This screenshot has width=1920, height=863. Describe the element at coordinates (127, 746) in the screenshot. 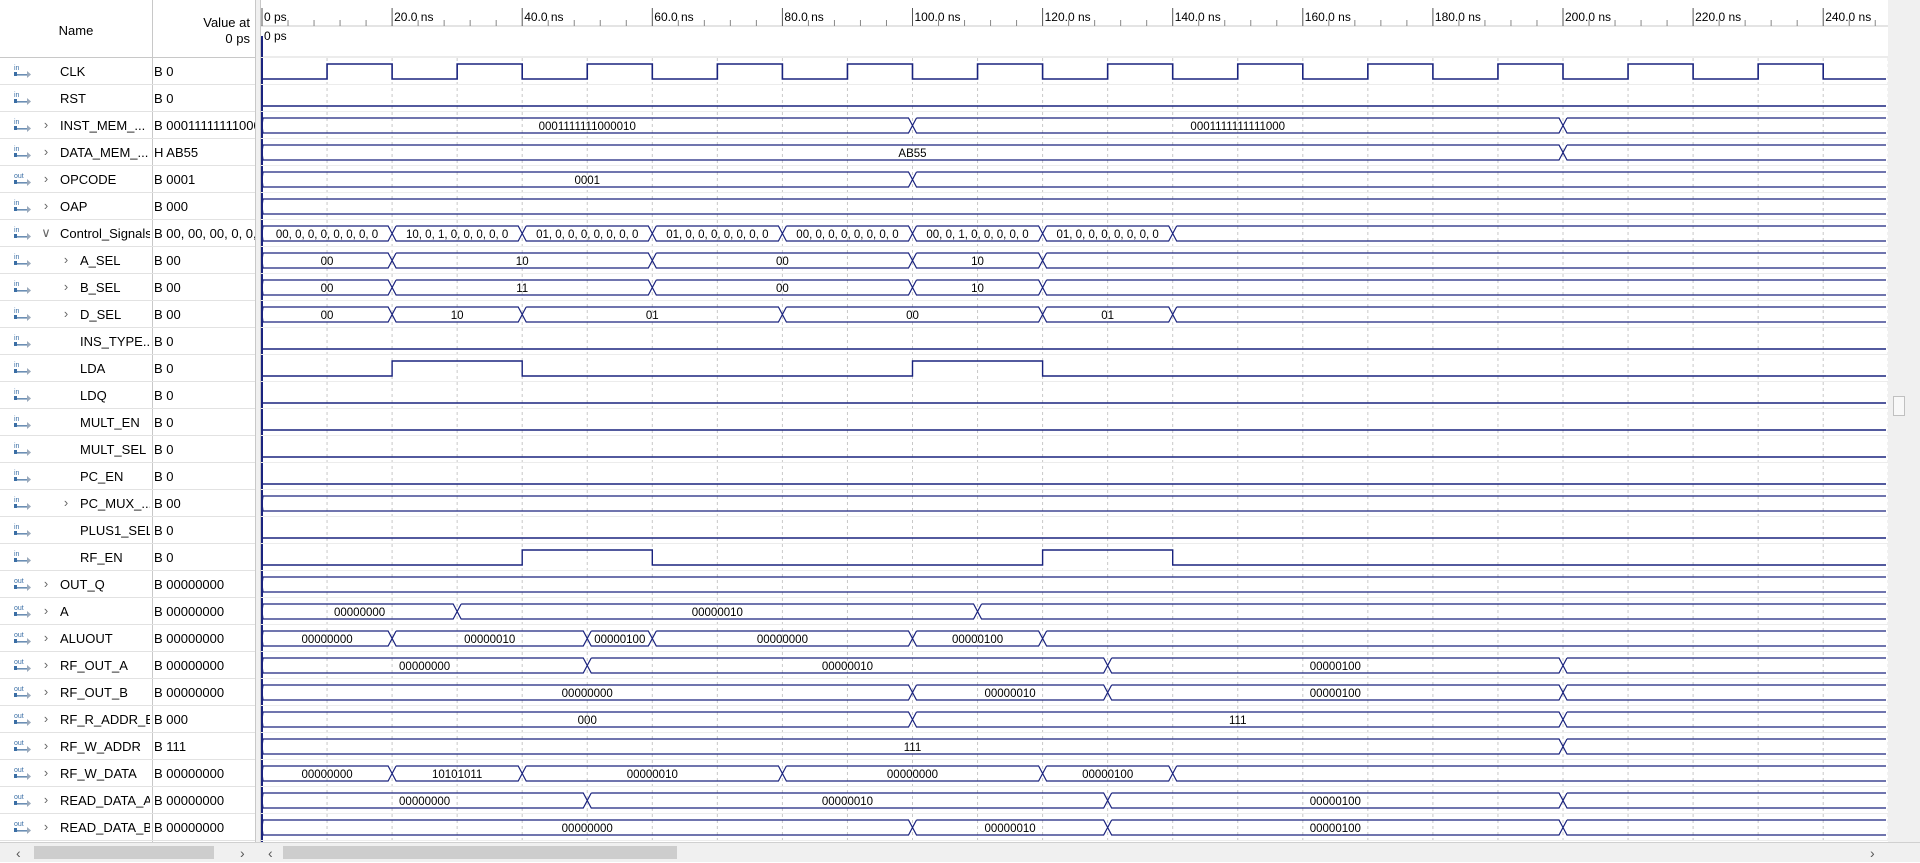

I see `signal-row-rf_w_addr: out › RF_W_ADDR B 111` at that location.